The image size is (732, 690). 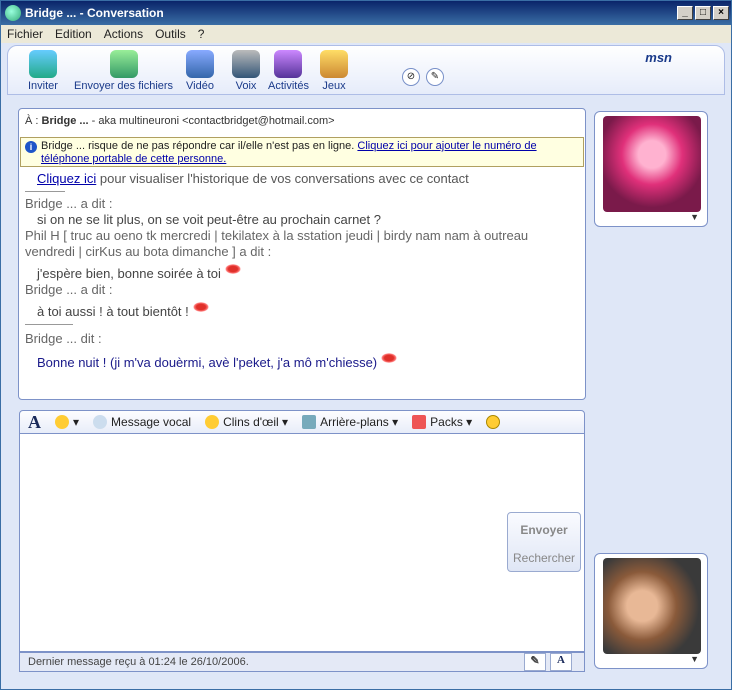 I want to click on nudge-button, so click(x=495, y=422).